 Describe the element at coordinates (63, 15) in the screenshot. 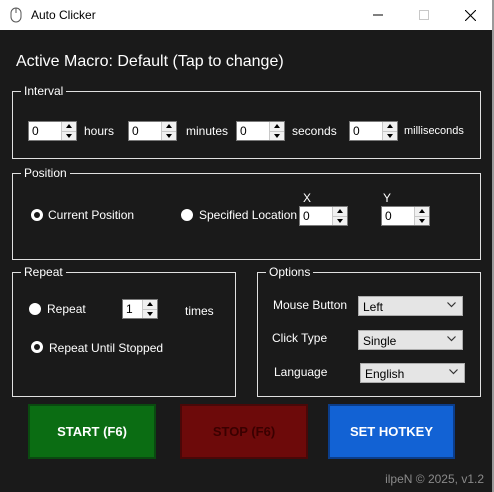

I see `window-title: Auto Clicker` at that location.